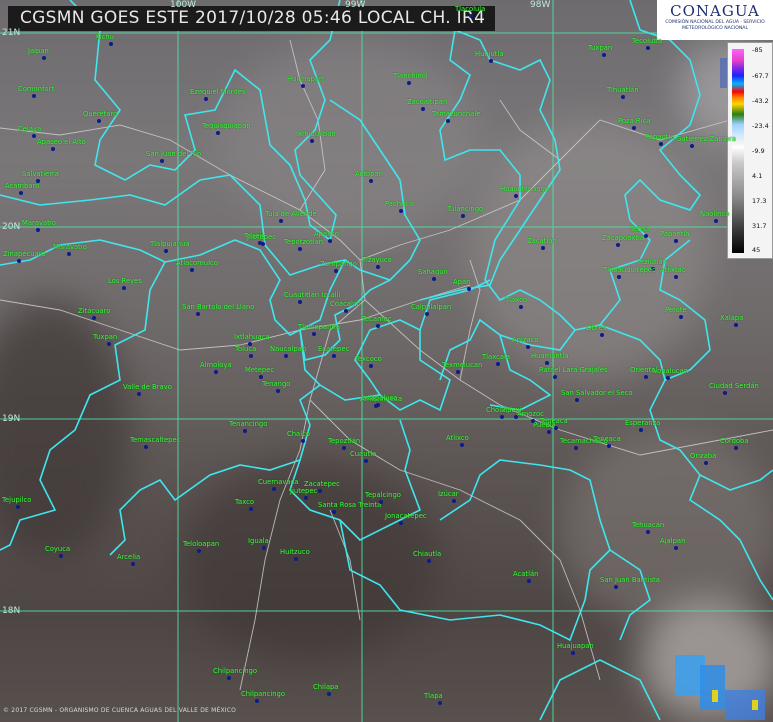 The height and width of the screenshot is (722, 773). What do you see at coordinates (573, 370) in the screenshot?
I see `city-label: Rafael Lara Grajales` at bounding box center [573, 370].